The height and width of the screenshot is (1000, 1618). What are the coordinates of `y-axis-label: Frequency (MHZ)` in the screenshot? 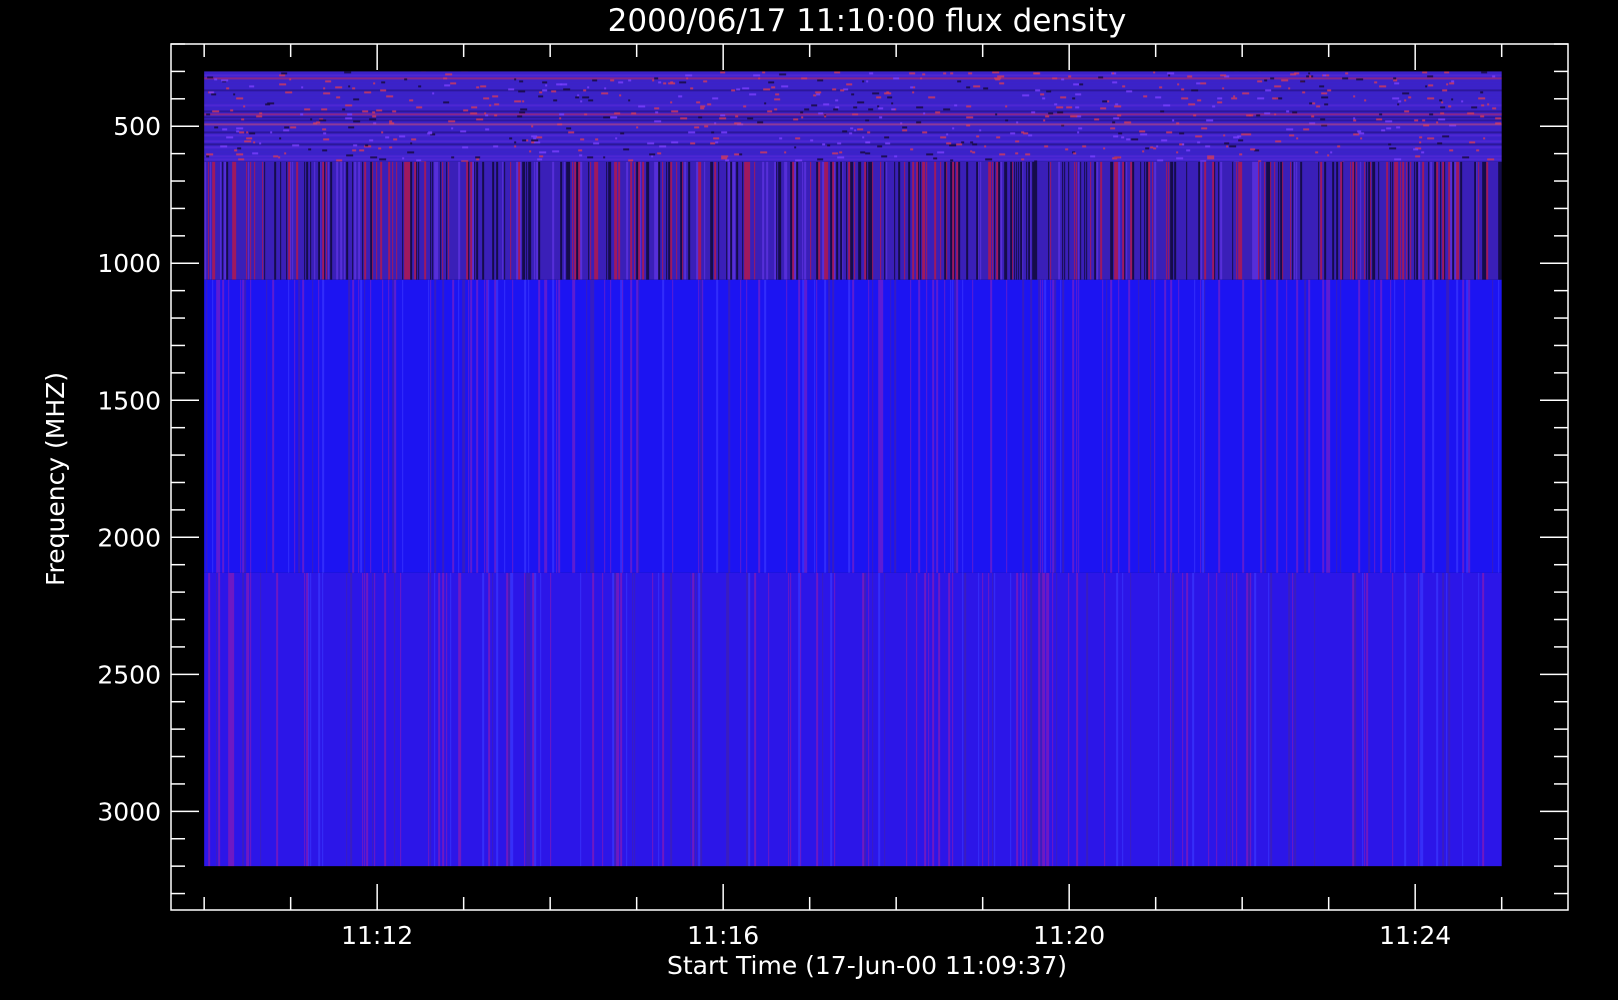 It's located at (55, 479).